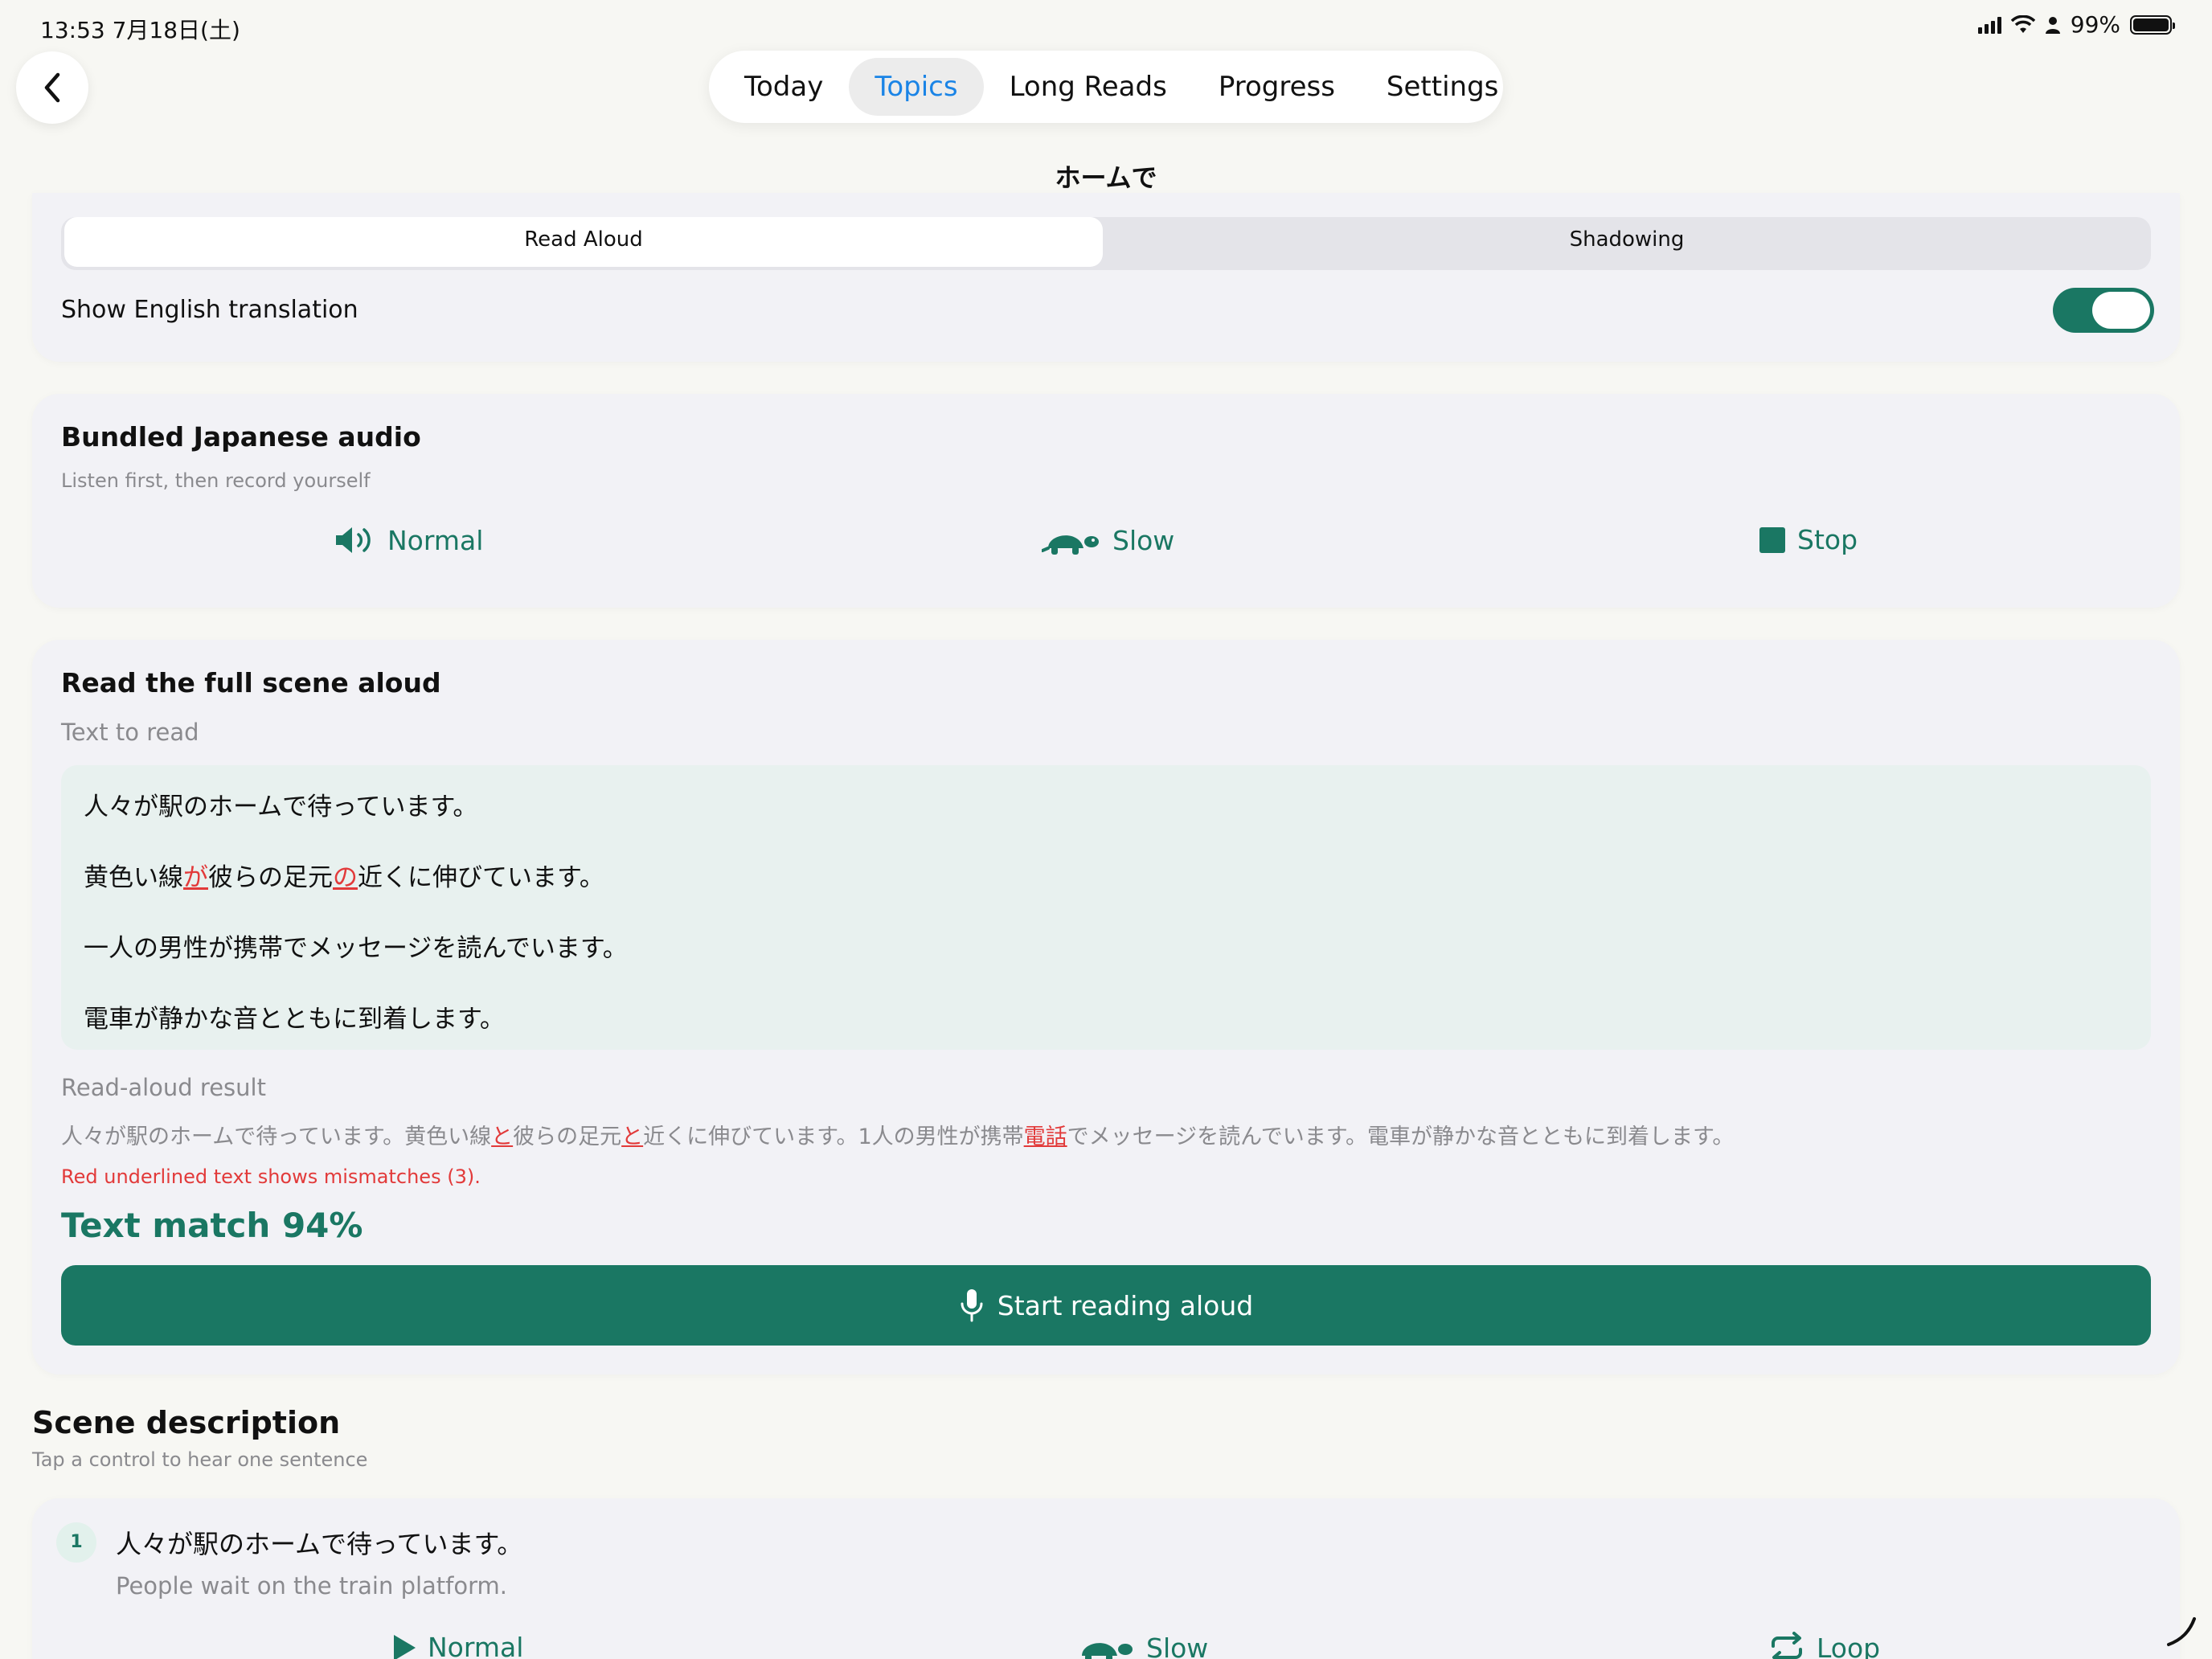  I want to click on result-segment: 彼らの足元, so click(567, 1136).